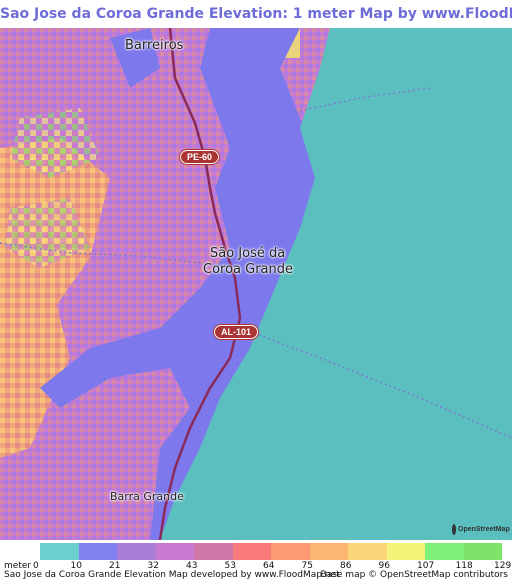 Image resolution: width=512 pixels, height=582 pixels. What do you see at coordinates (154, 45) in the screenshot?
I see `place-label-barreiros: Barreiros` at bounding box center [154, 45].